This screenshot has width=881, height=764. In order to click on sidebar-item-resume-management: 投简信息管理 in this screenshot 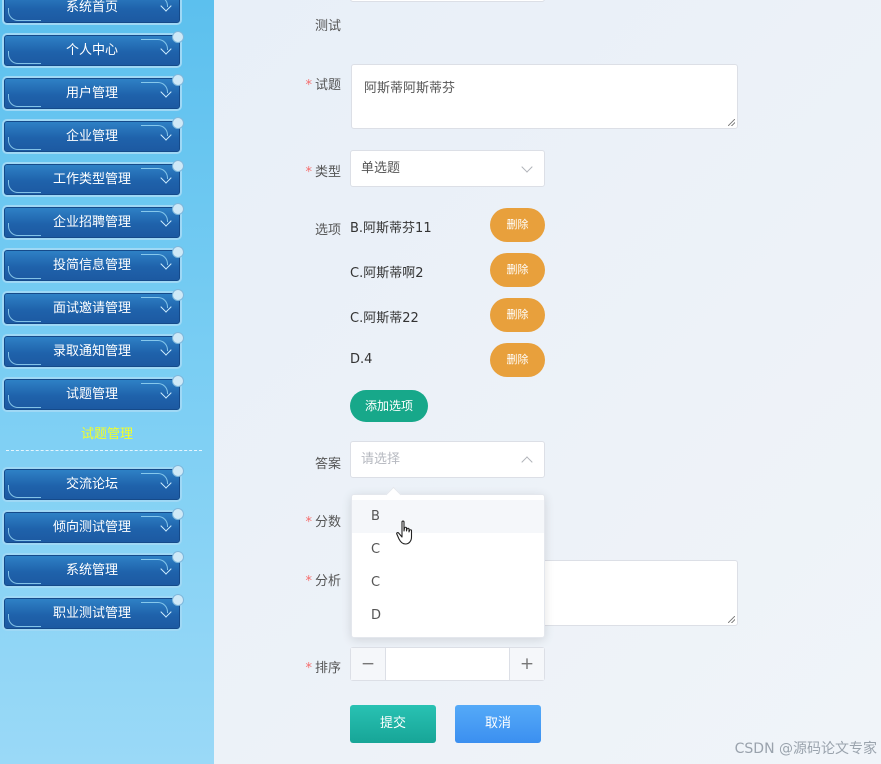, I will do `click(93, 264)`.